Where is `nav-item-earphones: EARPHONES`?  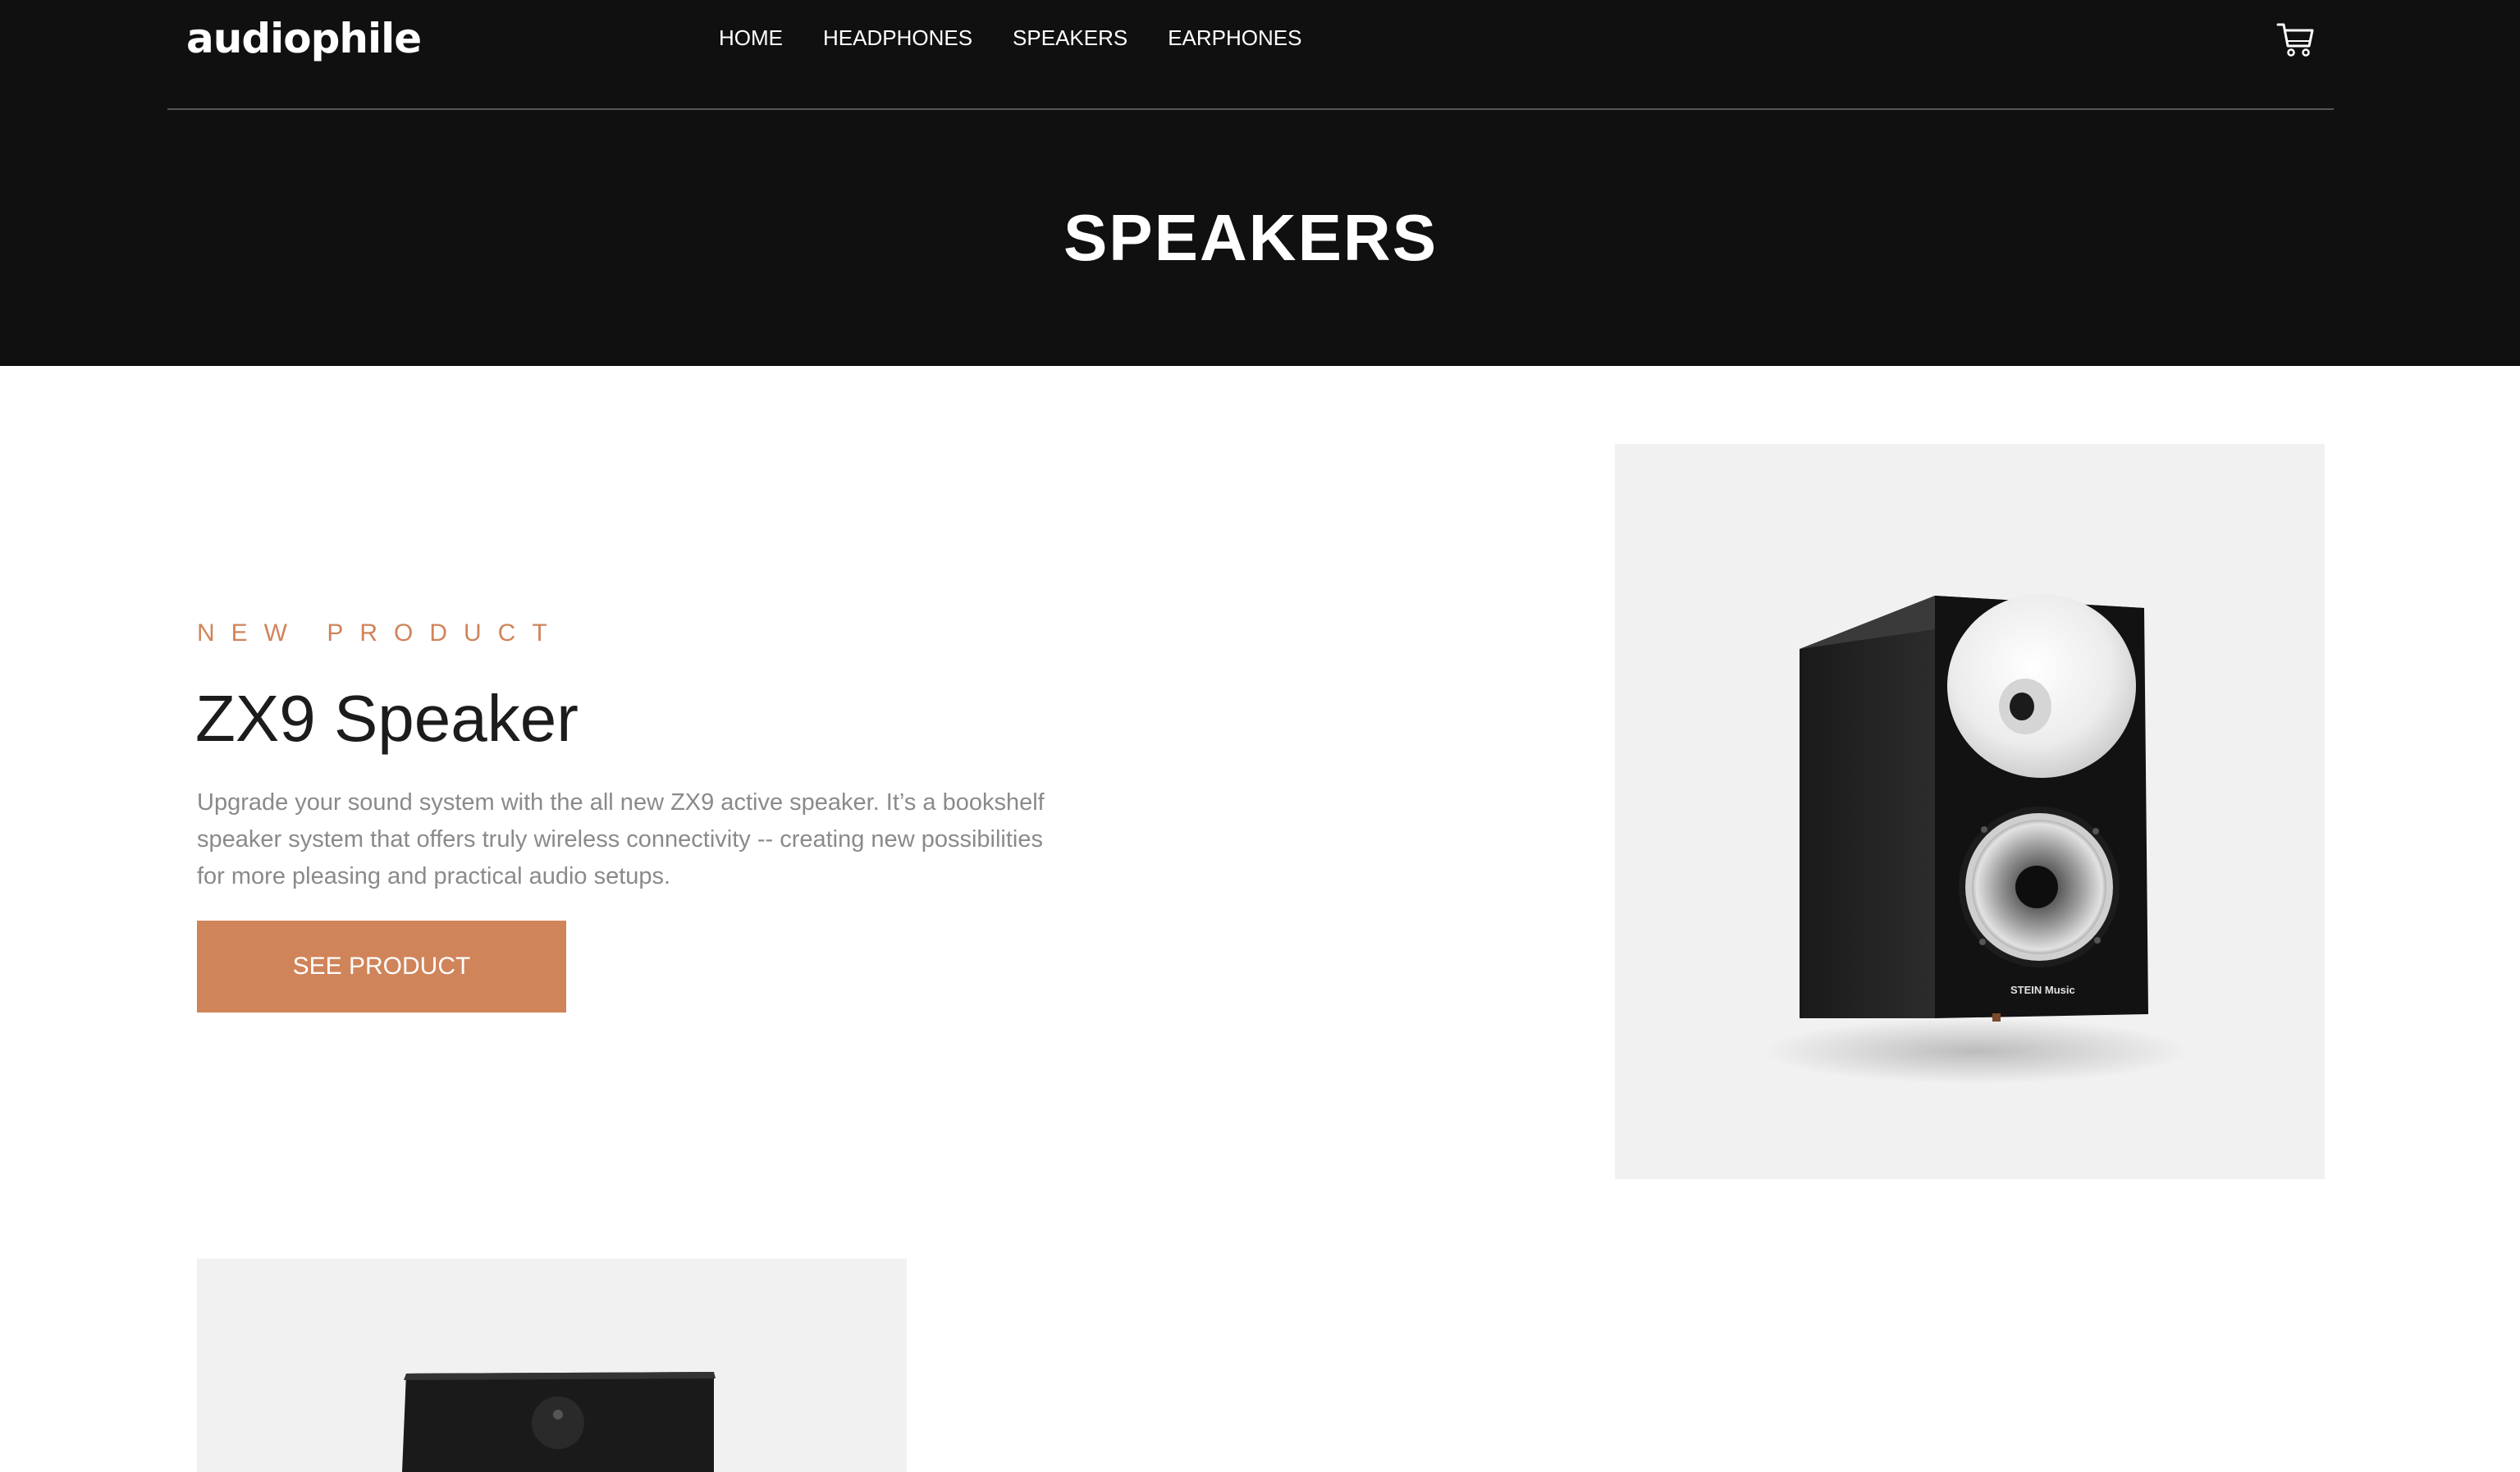 nav-item-earphones: EARPHONES is located at coordinates (1234, 38).